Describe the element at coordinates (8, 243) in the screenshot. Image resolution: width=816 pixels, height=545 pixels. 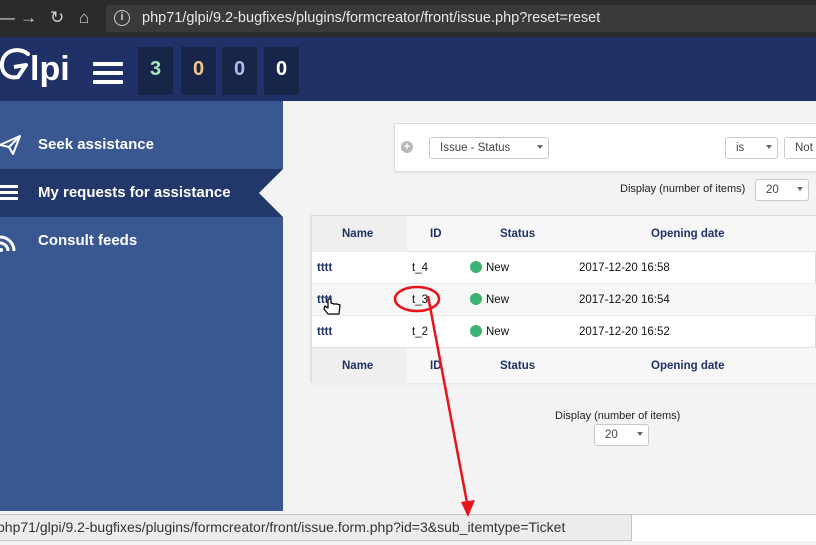
I see `rss-feed-icon` at that location.